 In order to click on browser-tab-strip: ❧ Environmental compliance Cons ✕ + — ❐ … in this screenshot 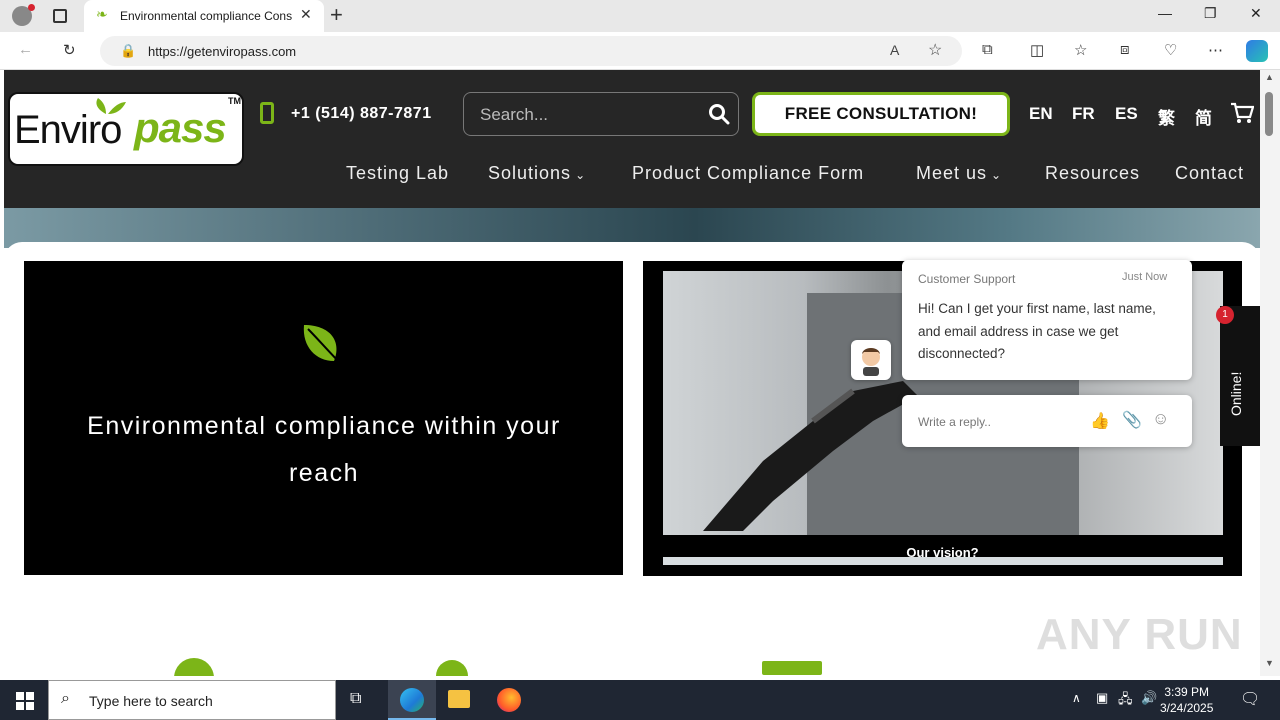, I will do `click(640, 16)`.